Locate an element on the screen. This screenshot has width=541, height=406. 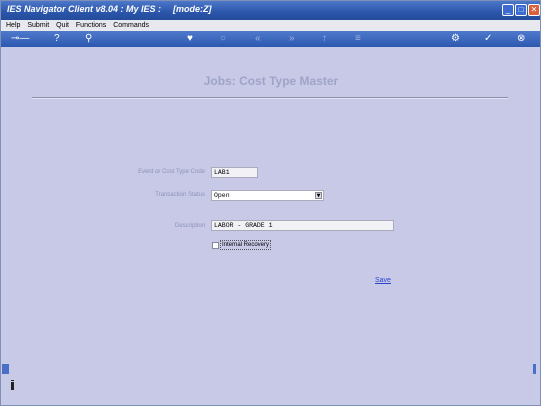
check-icon: ✓ is located at coordinates (488, 39).